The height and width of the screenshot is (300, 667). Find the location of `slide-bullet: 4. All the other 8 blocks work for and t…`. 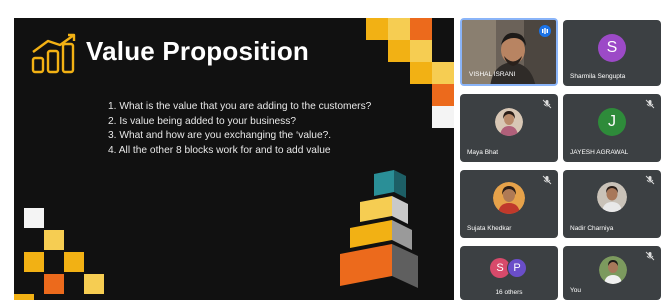

slide-bullet: 4. All the other 8 blocks work for and t… is located at coordinates (219, 150).